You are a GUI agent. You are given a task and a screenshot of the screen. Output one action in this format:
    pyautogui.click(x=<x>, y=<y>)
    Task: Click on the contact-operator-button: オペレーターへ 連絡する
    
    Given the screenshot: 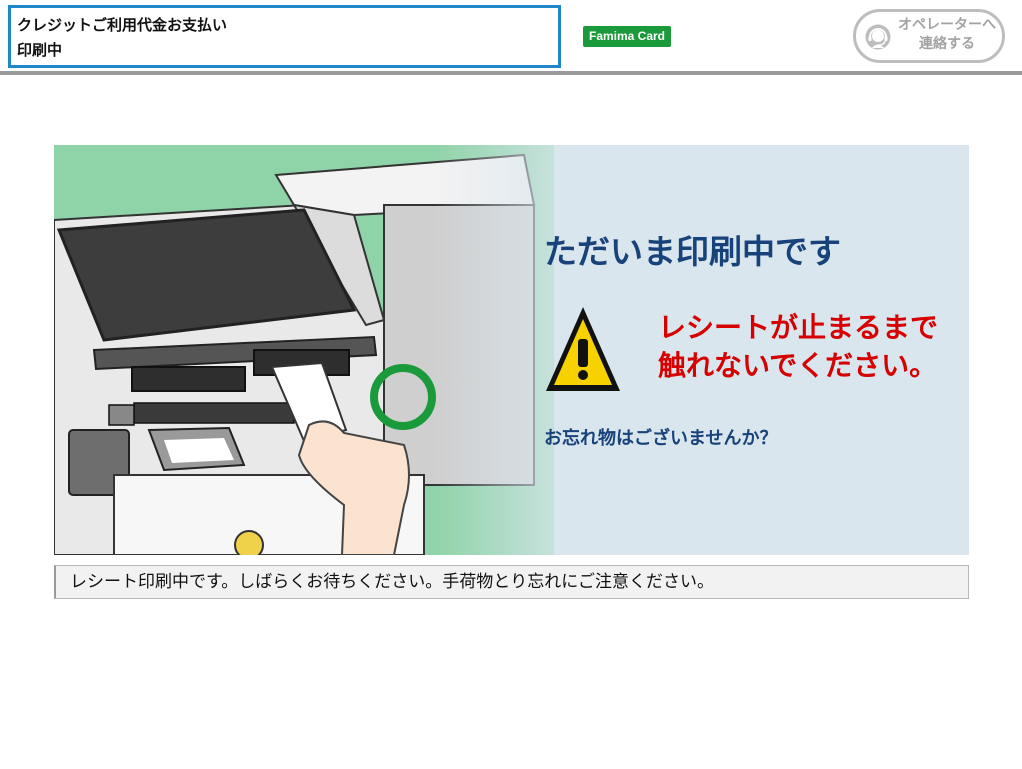 What is the action you would take?
    pyautogui.click(x=929, y=36)
    